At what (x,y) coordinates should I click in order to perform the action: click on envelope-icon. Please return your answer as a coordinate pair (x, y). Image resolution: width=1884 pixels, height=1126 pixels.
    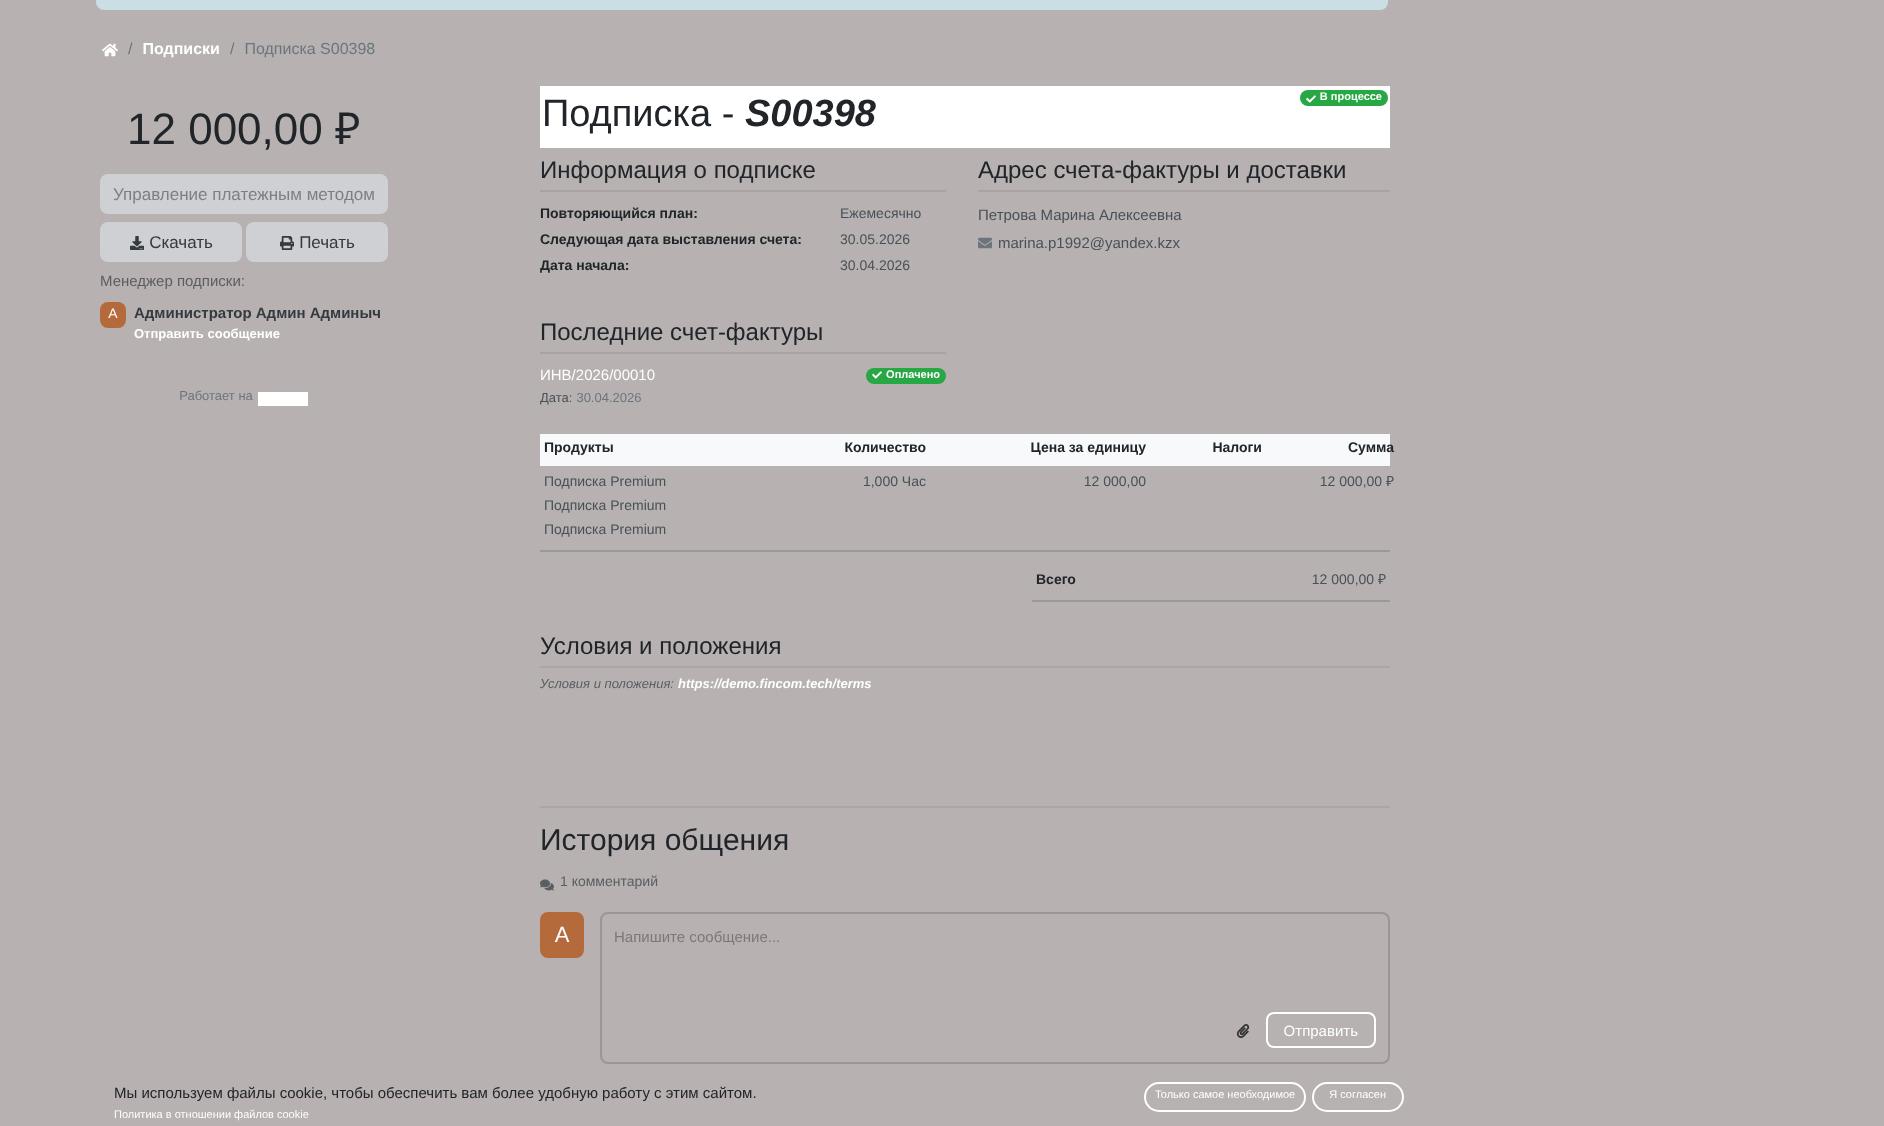
    Looking at the image, I should click on (985, 243).